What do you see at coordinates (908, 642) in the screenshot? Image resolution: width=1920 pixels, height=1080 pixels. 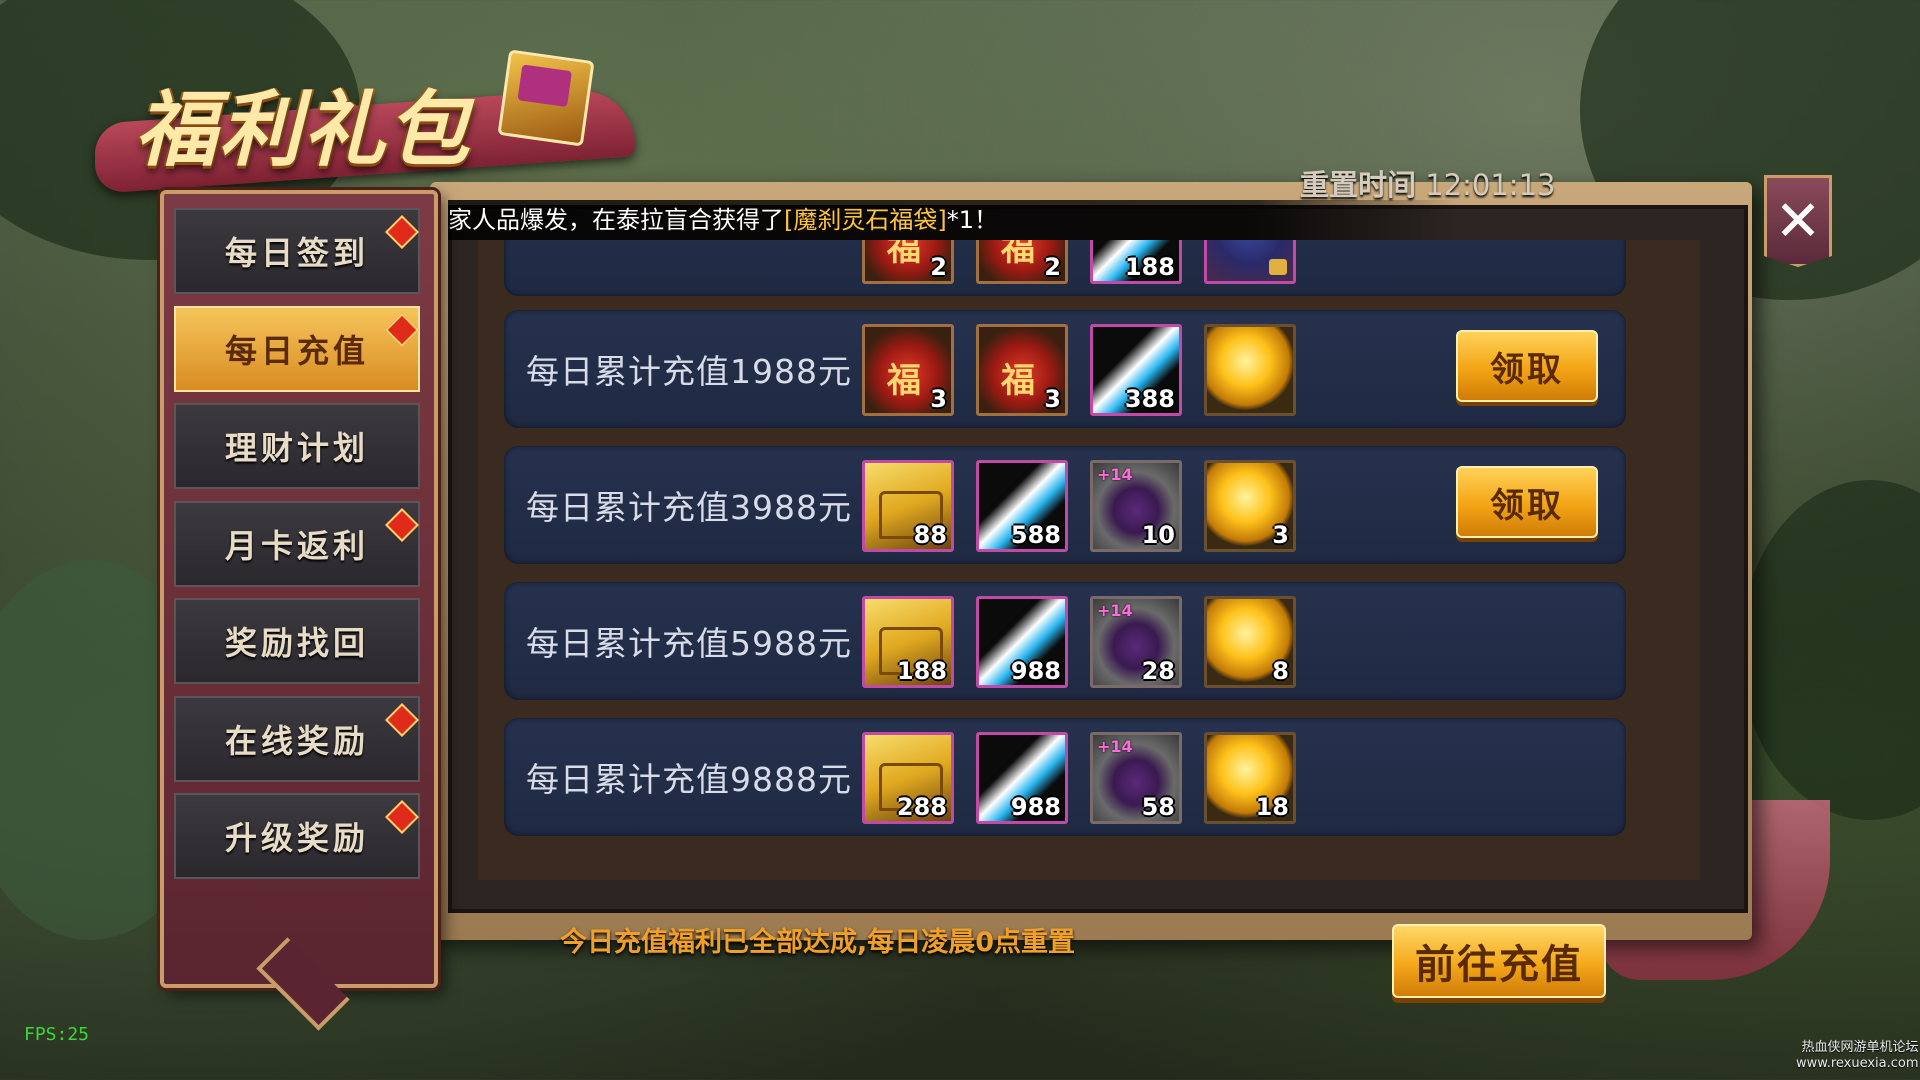 I see `treasure-chest-icon: 188` at bounding box center [908, 642].